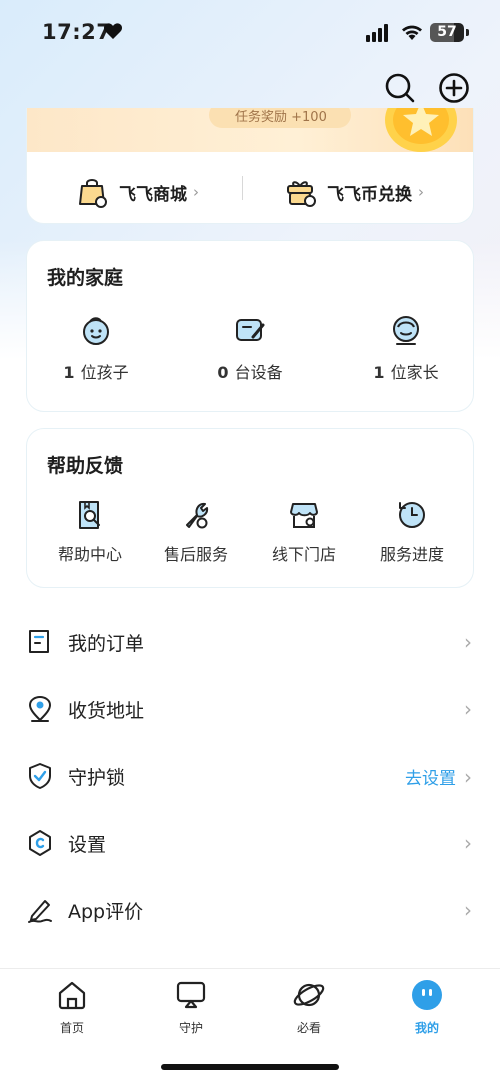  Describe the element at coordinates (39, 641) in the screenshot. I see `order-icon` at that location.